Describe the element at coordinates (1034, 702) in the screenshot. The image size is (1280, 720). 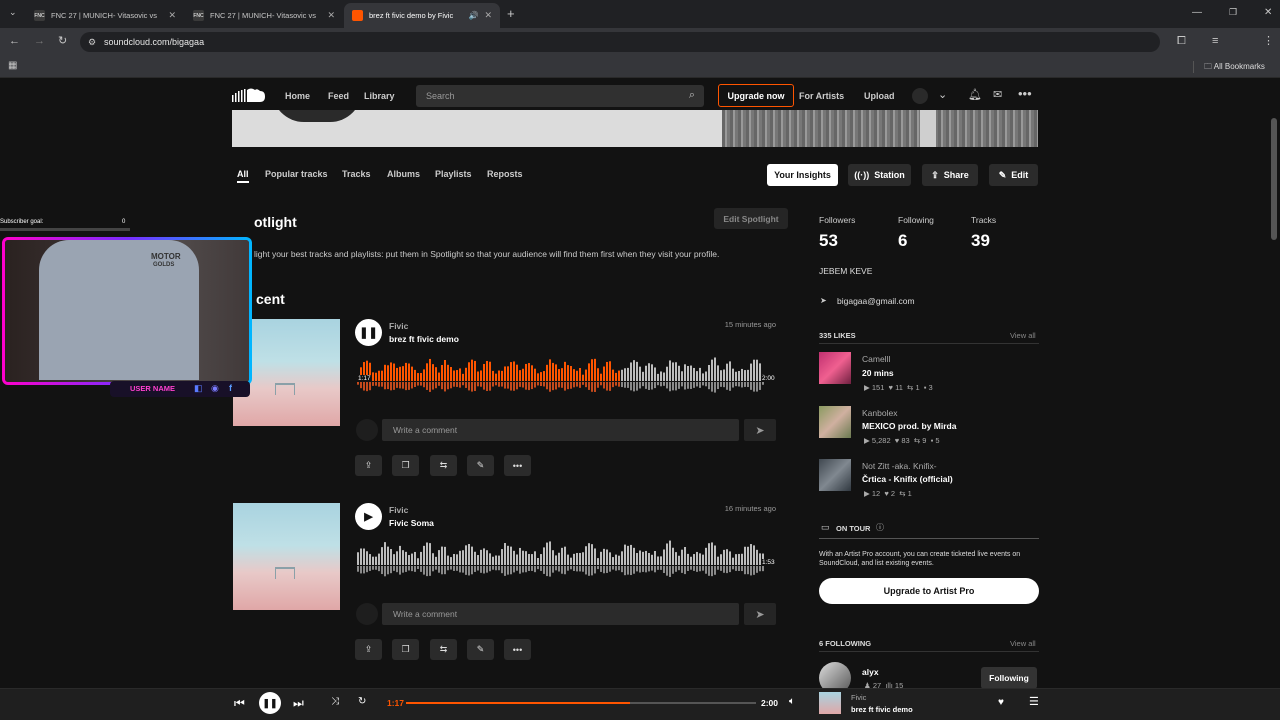
I see `queue-icon: ☰` at that location.